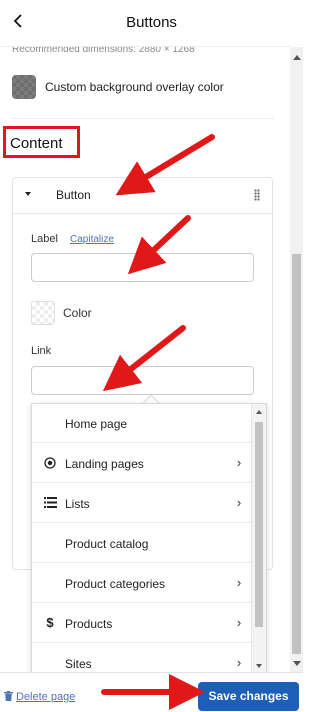 The width and height of the screenshot is (320, 712). I want to click on dropdown-scroll-up, so click(259, 412).